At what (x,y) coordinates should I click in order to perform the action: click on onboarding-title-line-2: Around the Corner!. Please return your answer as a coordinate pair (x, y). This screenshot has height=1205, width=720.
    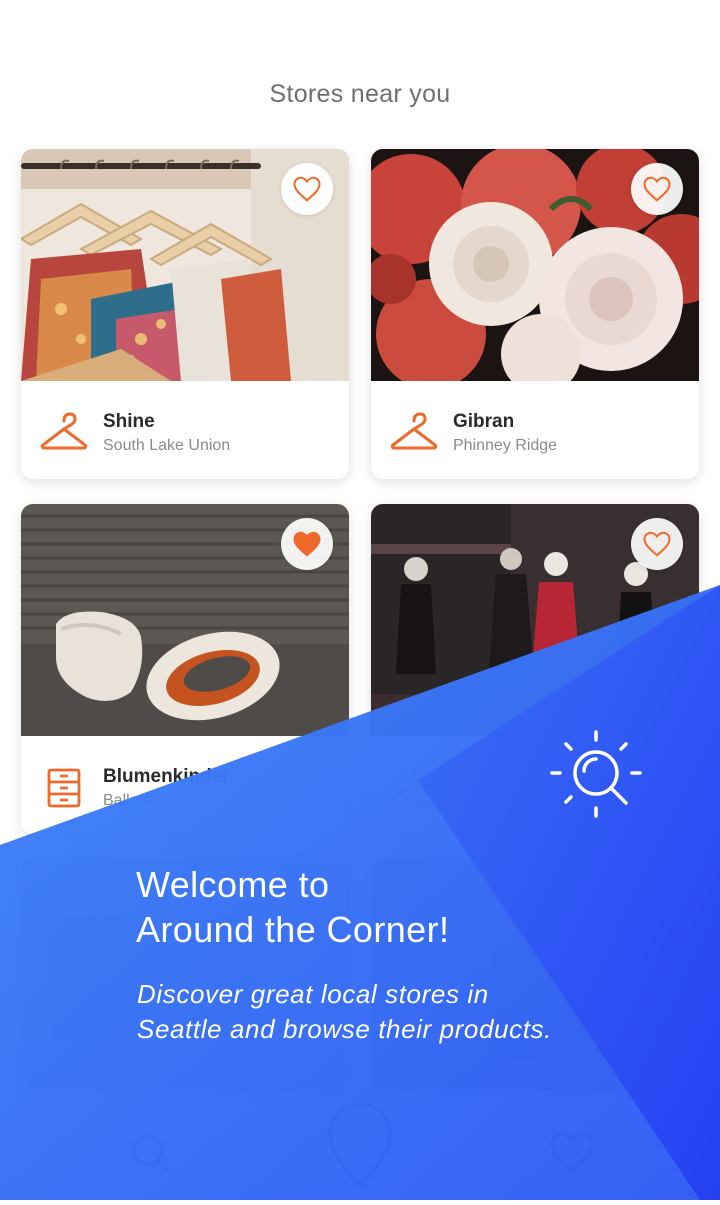
    Looking at the image, I should click on (293, 929).